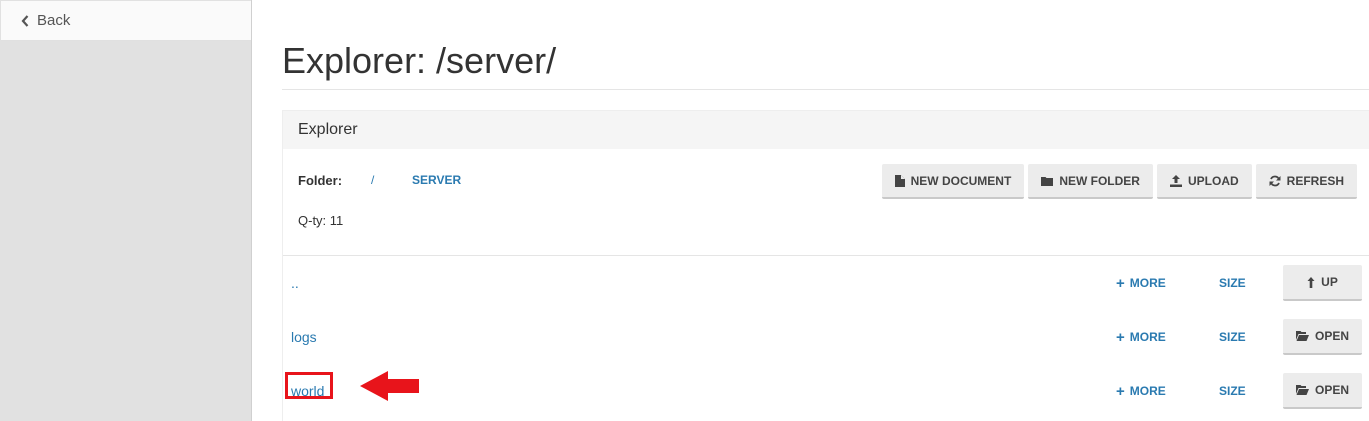 The image size is (1369, 421). I want to click on breadcrumb-root: /, so click(372, 180).